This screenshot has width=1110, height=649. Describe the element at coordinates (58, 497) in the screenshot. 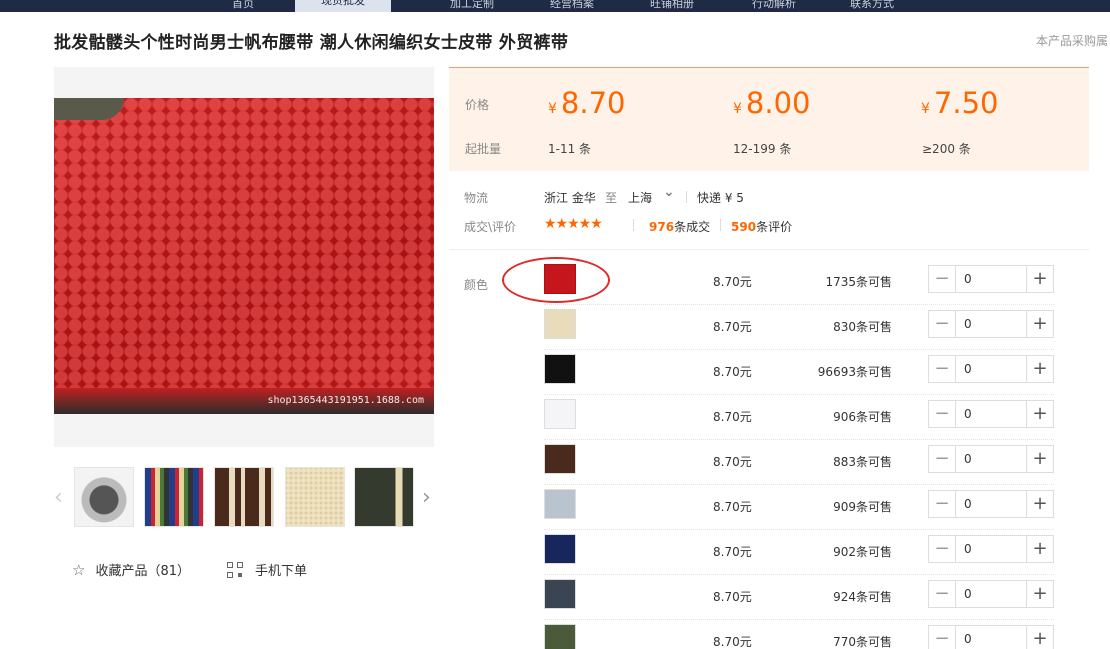

I see `prev-thumbnail-arrow-icon: ‹` at that location.